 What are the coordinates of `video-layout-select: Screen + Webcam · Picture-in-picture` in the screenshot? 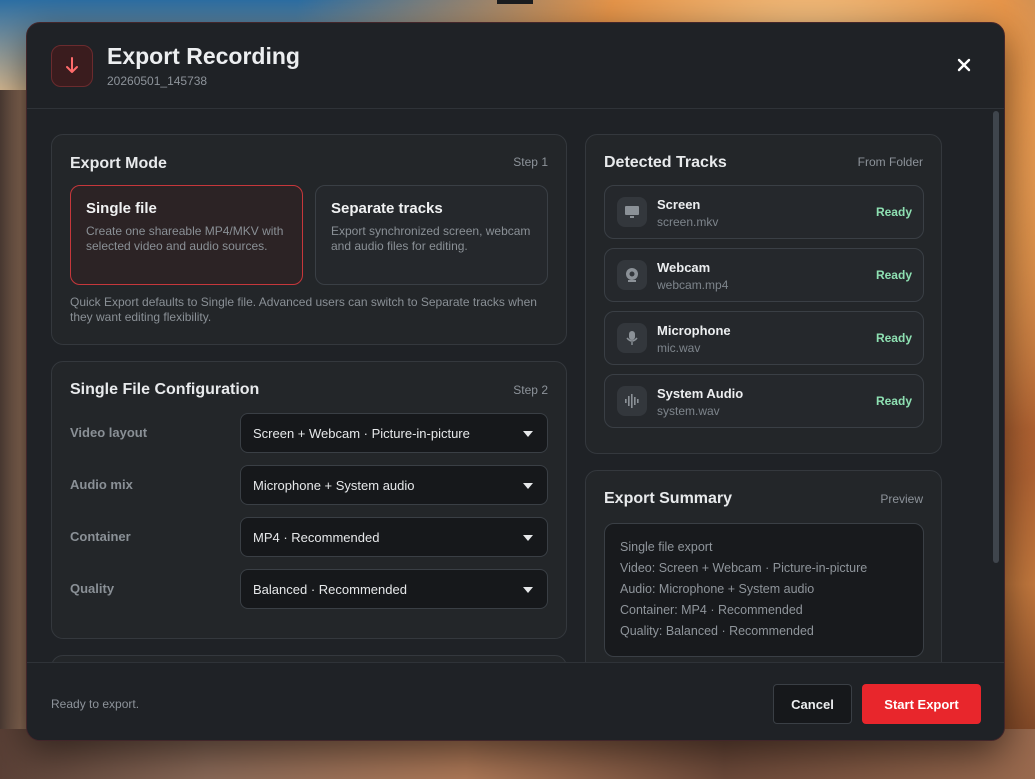 It's located at (394, 433).